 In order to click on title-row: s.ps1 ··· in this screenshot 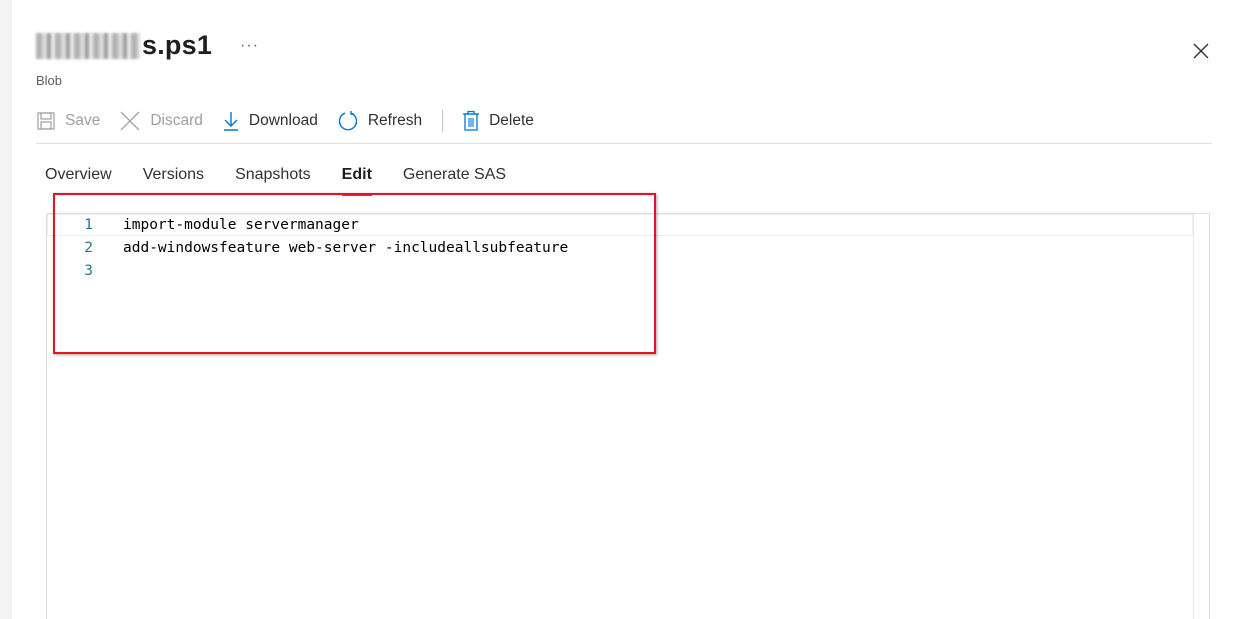, I will do `click(147, 45)`.